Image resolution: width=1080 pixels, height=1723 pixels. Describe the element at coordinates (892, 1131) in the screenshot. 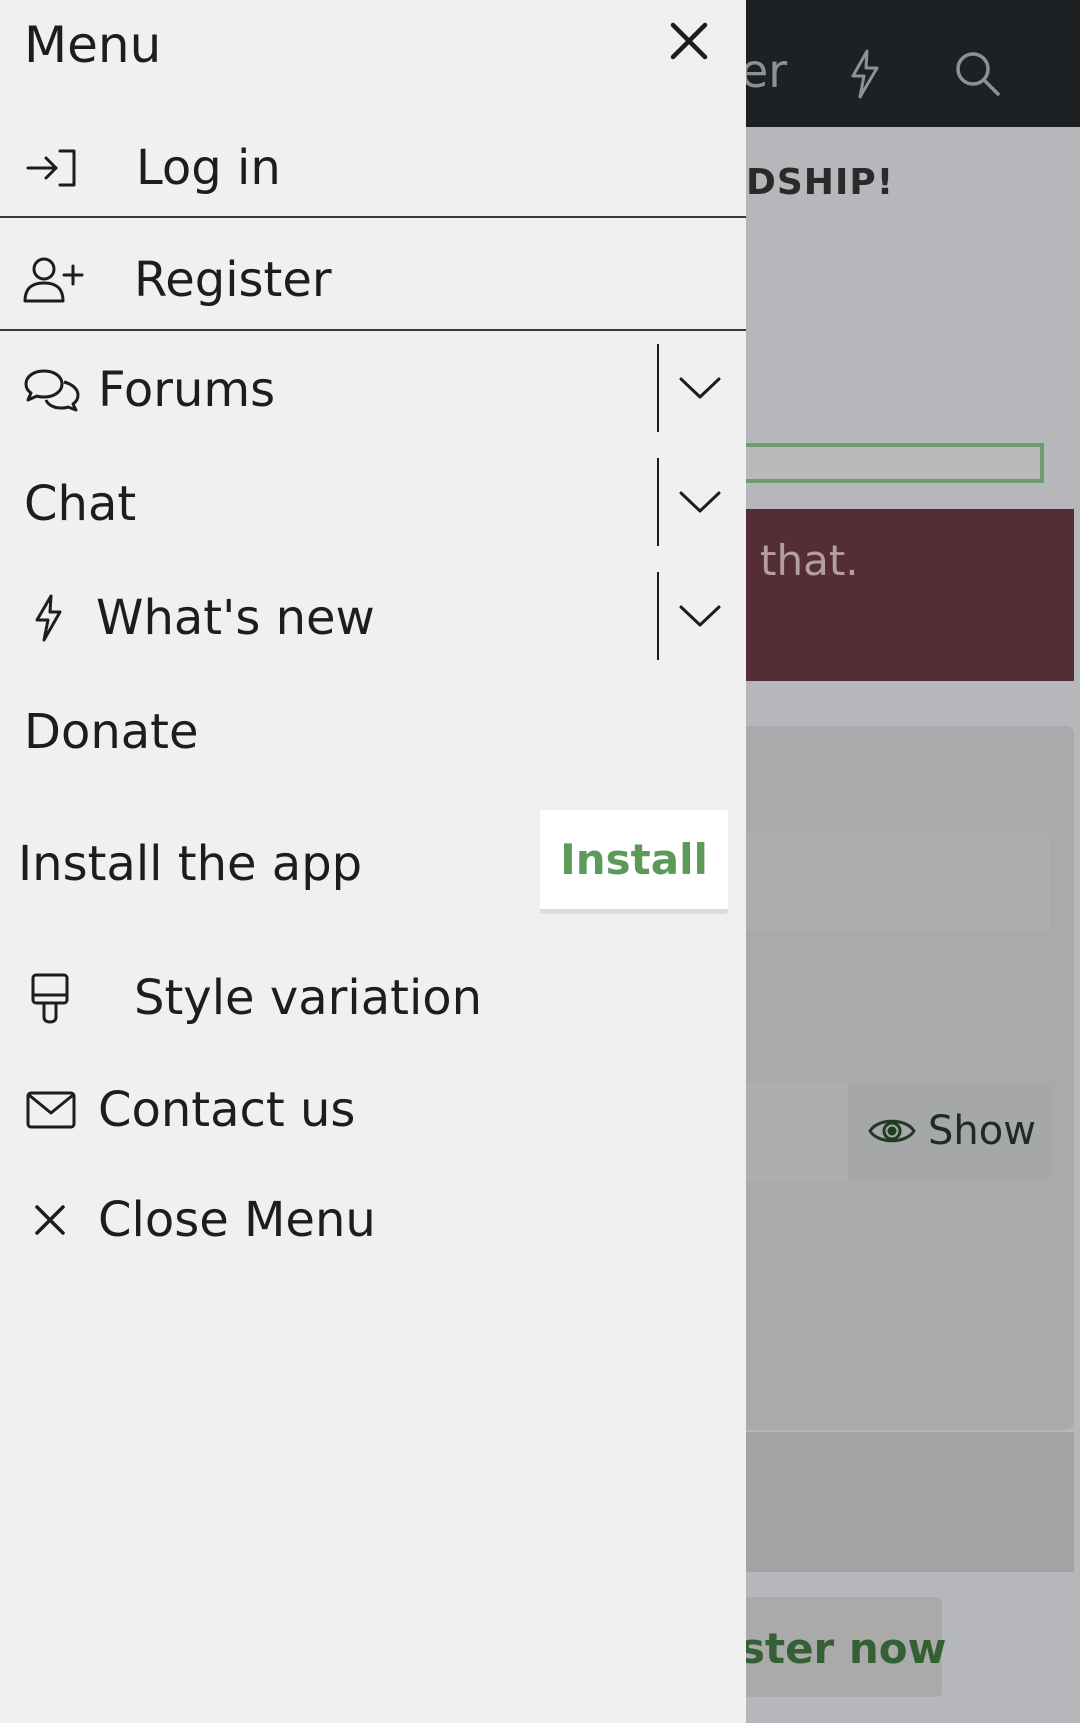

I see `eye-icon` at that location.